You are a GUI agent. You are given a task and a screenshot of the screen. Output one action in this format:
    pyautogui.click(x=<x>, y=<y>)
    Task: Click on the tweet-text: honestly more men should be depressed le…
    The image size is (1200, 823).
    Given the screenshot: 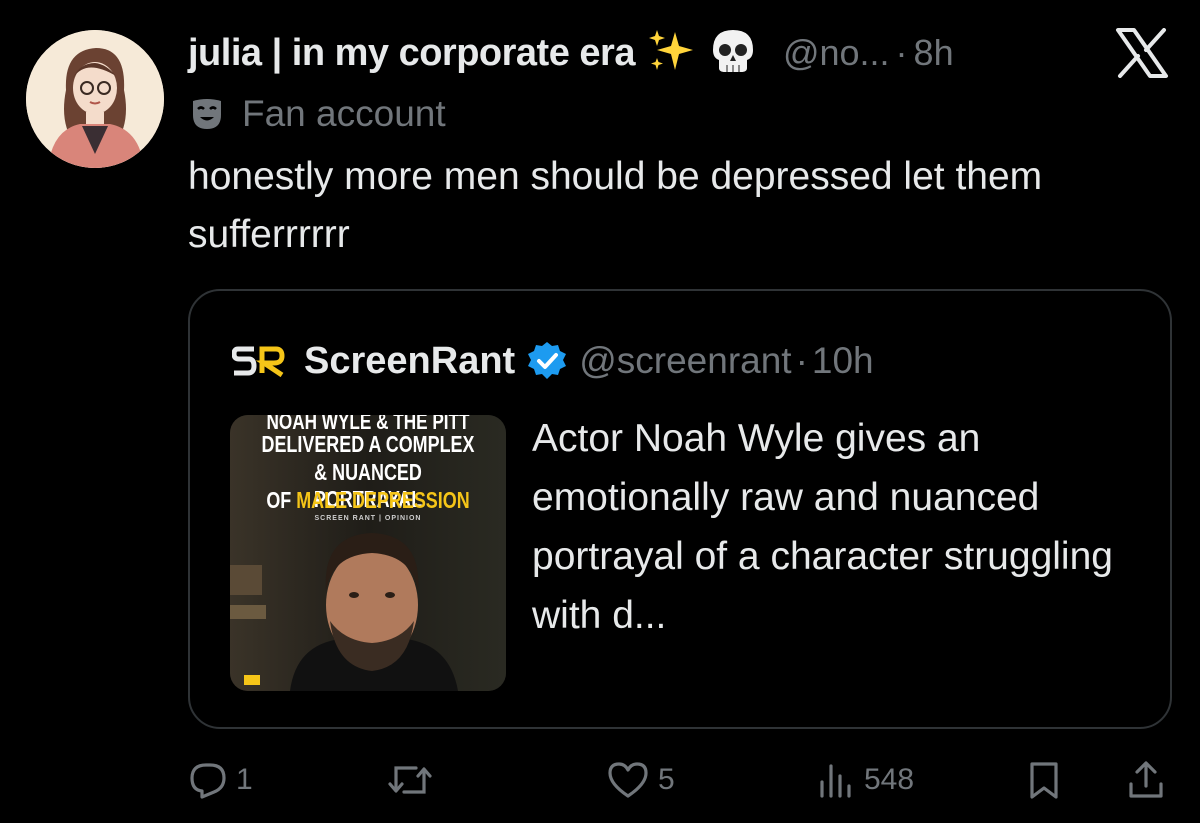 What is the action you would take?
    pyautogui.click(x=615, y=205)
    